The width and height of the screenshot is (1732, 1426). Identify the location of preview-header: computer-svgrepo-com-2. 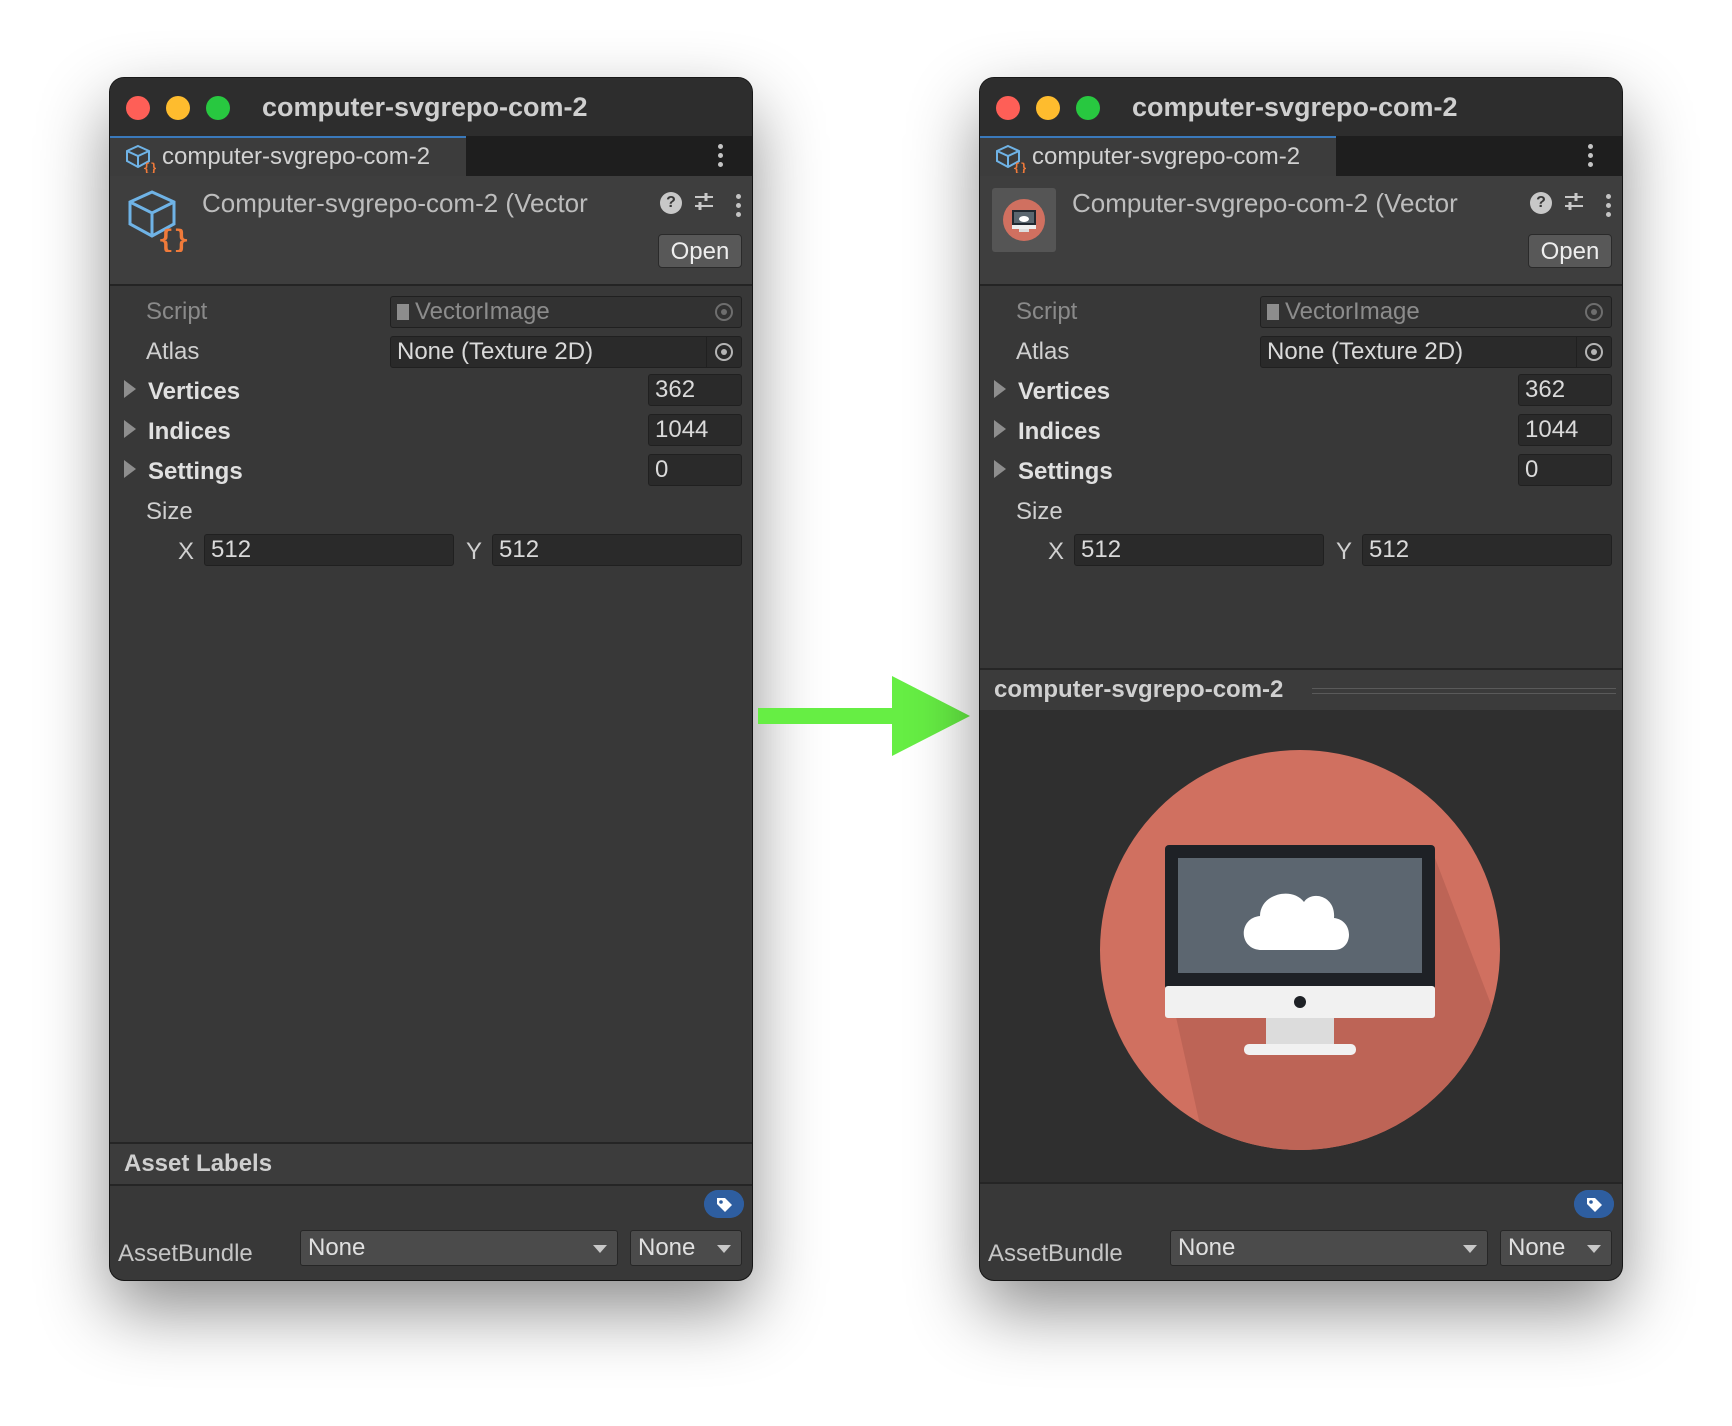
(1301, 690).